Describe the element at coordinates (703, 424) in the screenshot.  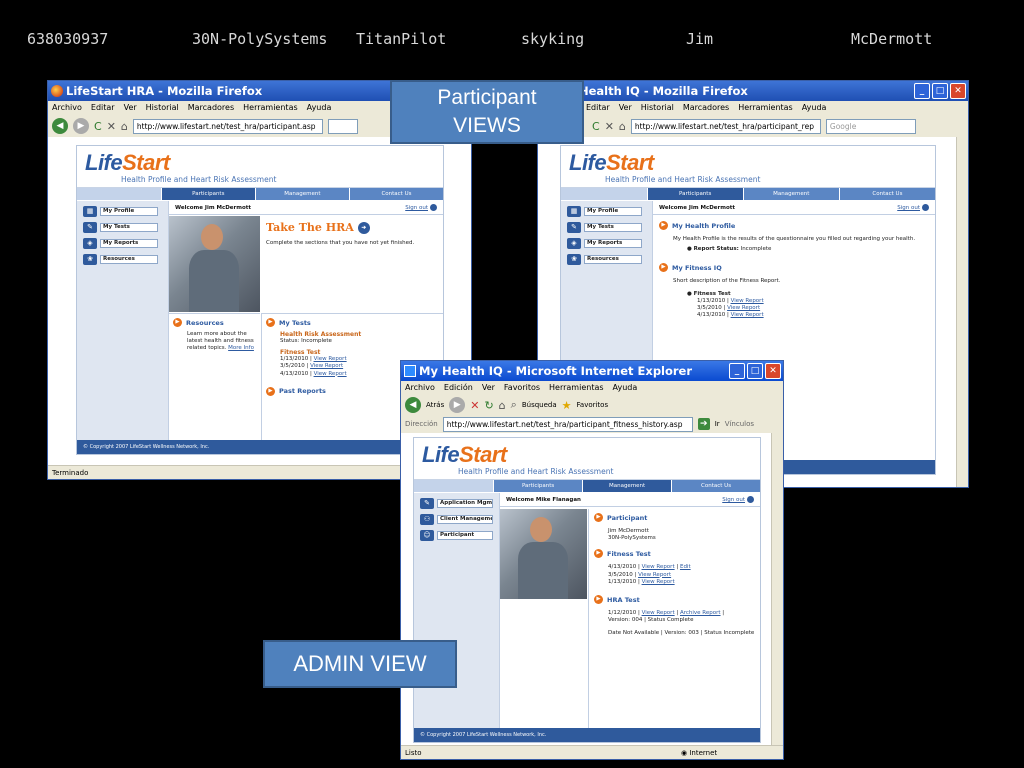
I see `go-icon: ➔` at that location.